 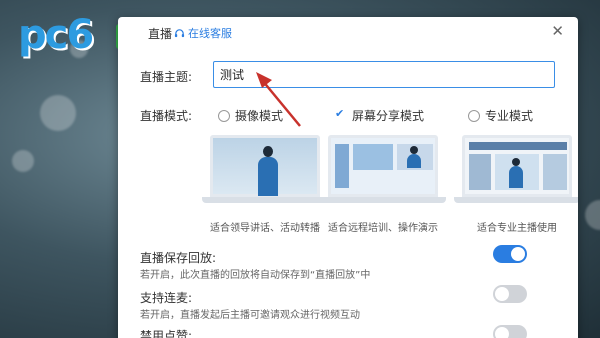 I want to click on topic-input, so click(x=384, y=74).